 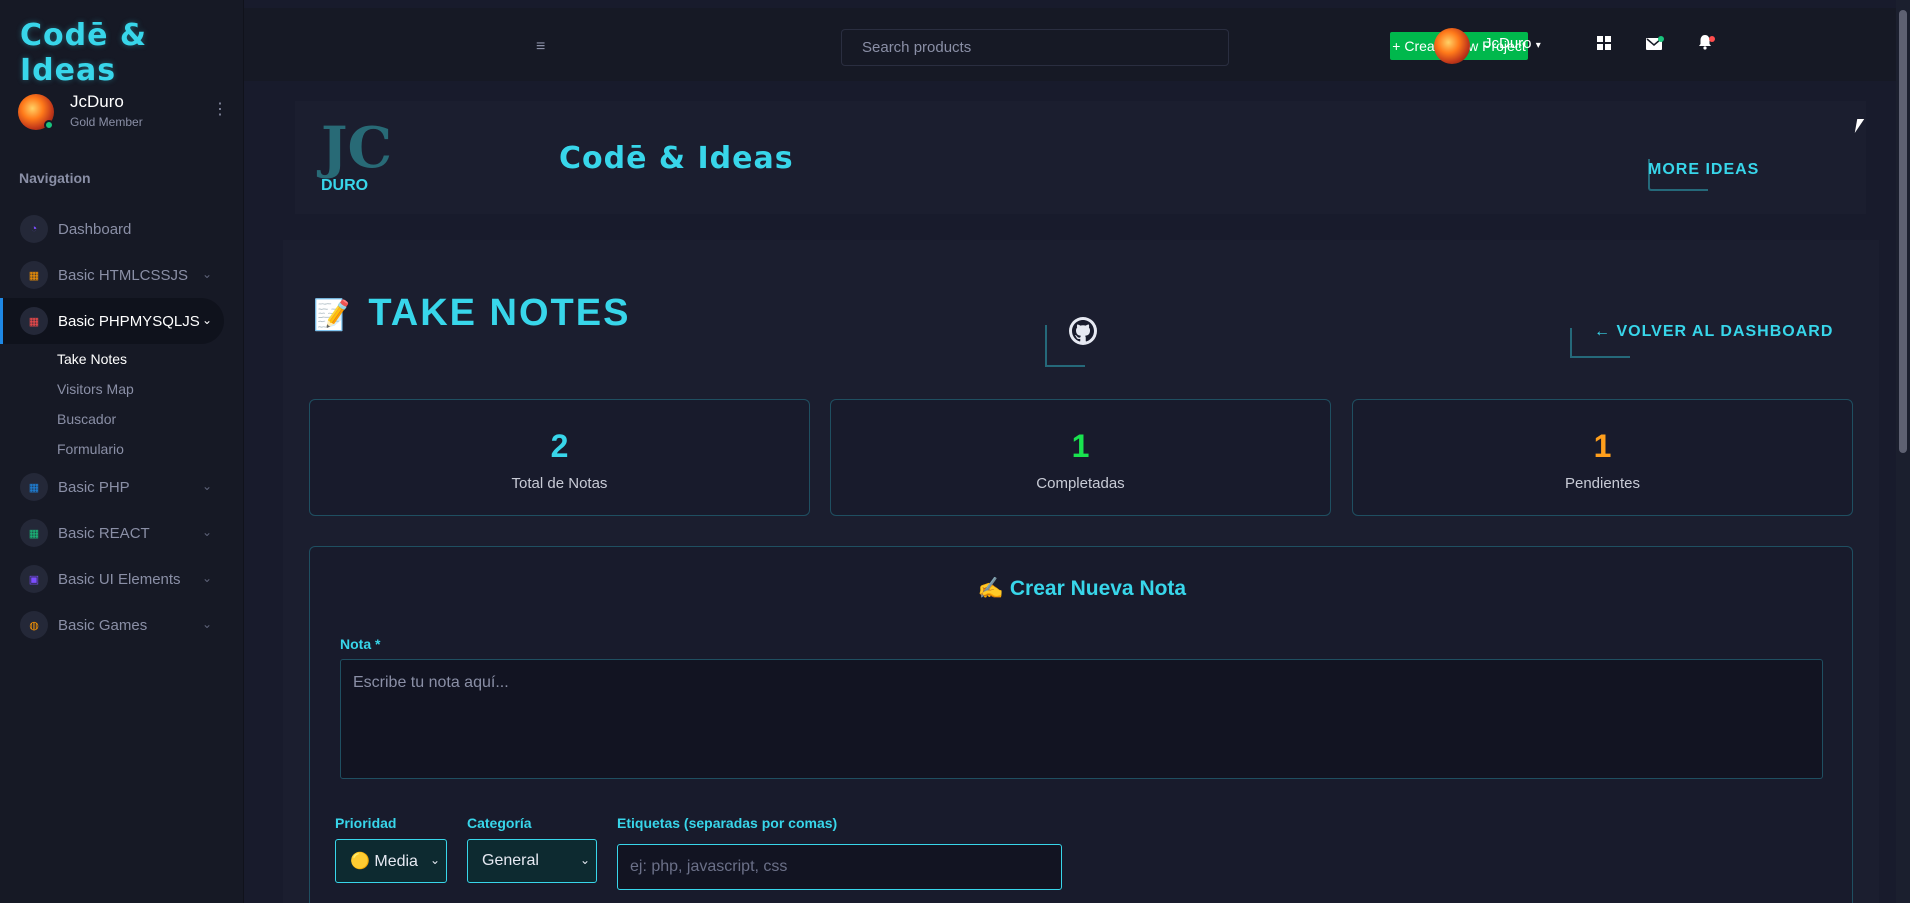 What do you see at coordinates (1080, 483) in the screenshot?
I see `stat-label: Completadas` at bounding box center [1080, 483].